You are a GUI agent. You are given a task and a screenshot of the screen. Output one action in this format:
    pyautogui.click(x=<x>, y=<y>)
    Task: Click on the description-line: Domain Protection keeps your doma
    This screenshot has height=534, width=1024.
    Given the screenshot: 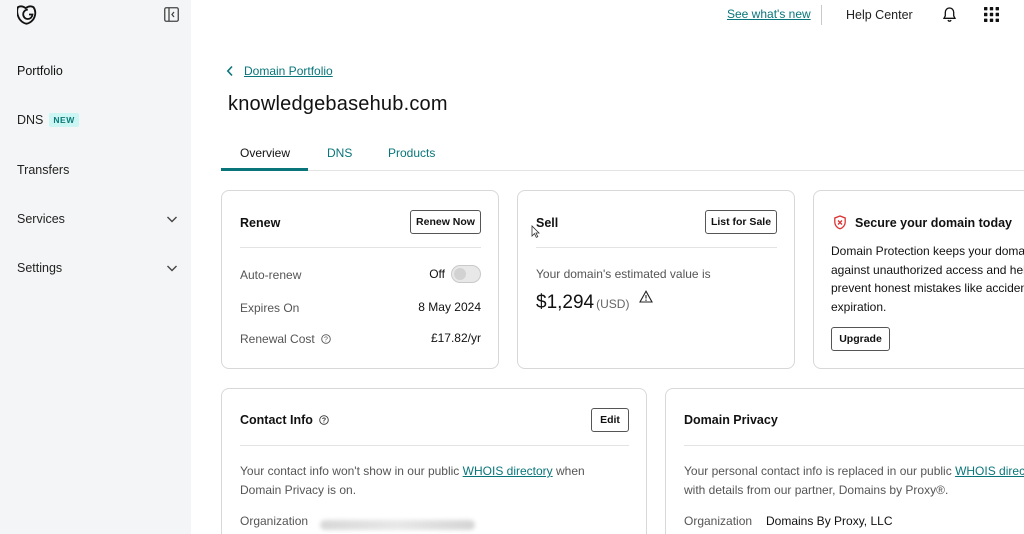 What is the action you would take?
    pyautogui.click(x=927, y=251)
    